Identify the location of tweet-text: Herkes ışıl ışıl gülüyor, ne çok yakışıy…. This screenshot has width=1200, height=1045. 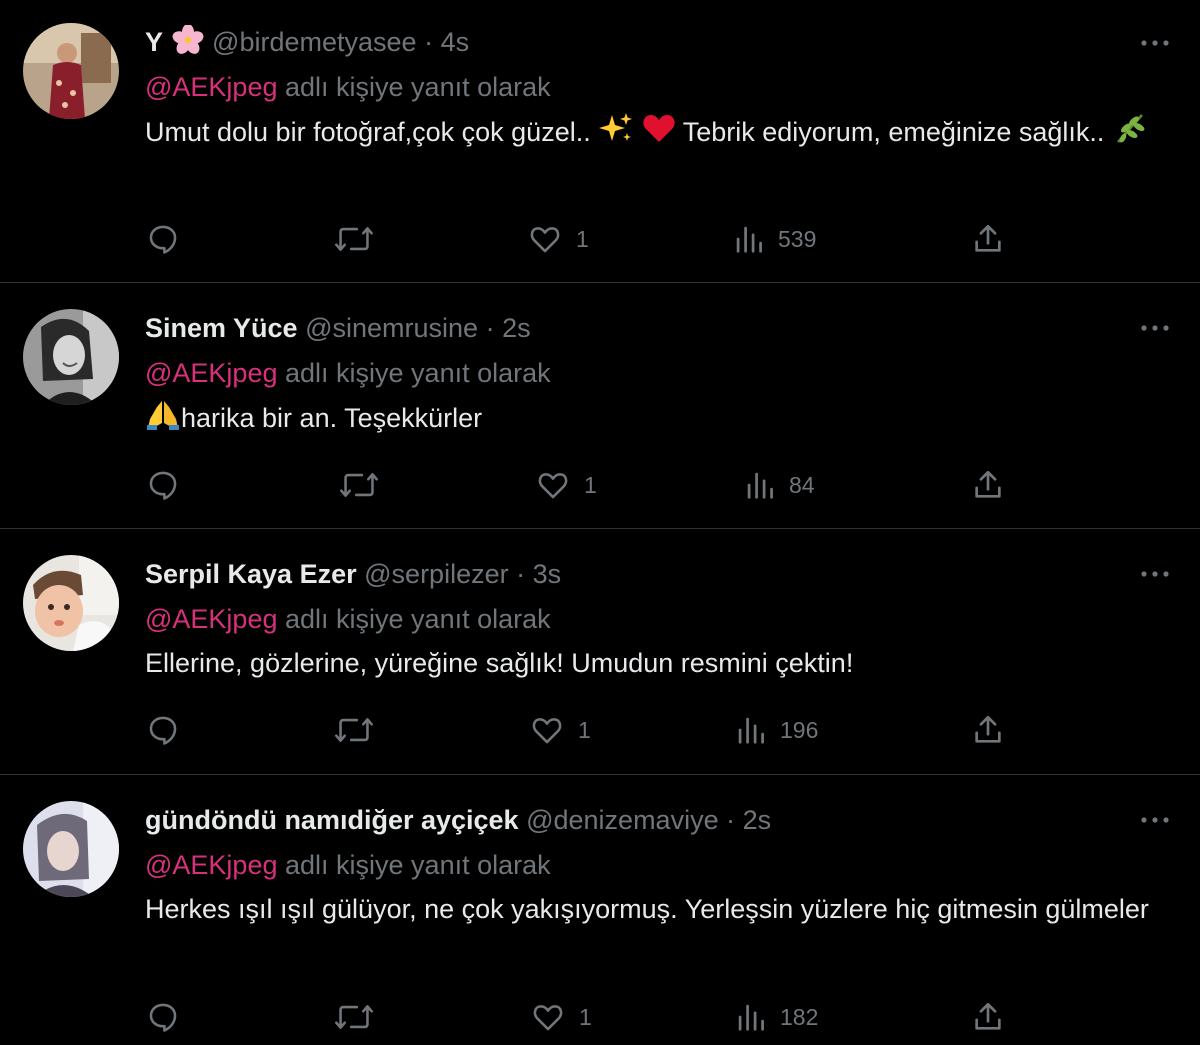
(660, 909).